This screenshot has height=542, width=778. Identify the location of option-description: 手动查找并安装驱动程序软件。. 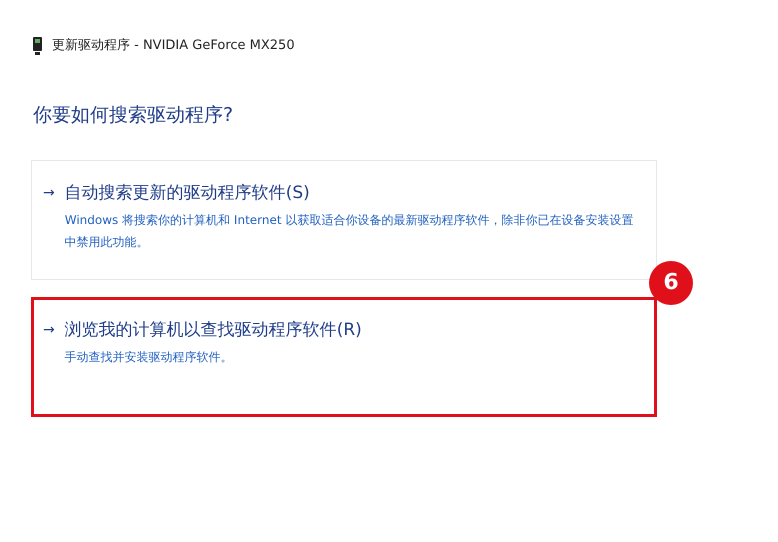
(149, 357).